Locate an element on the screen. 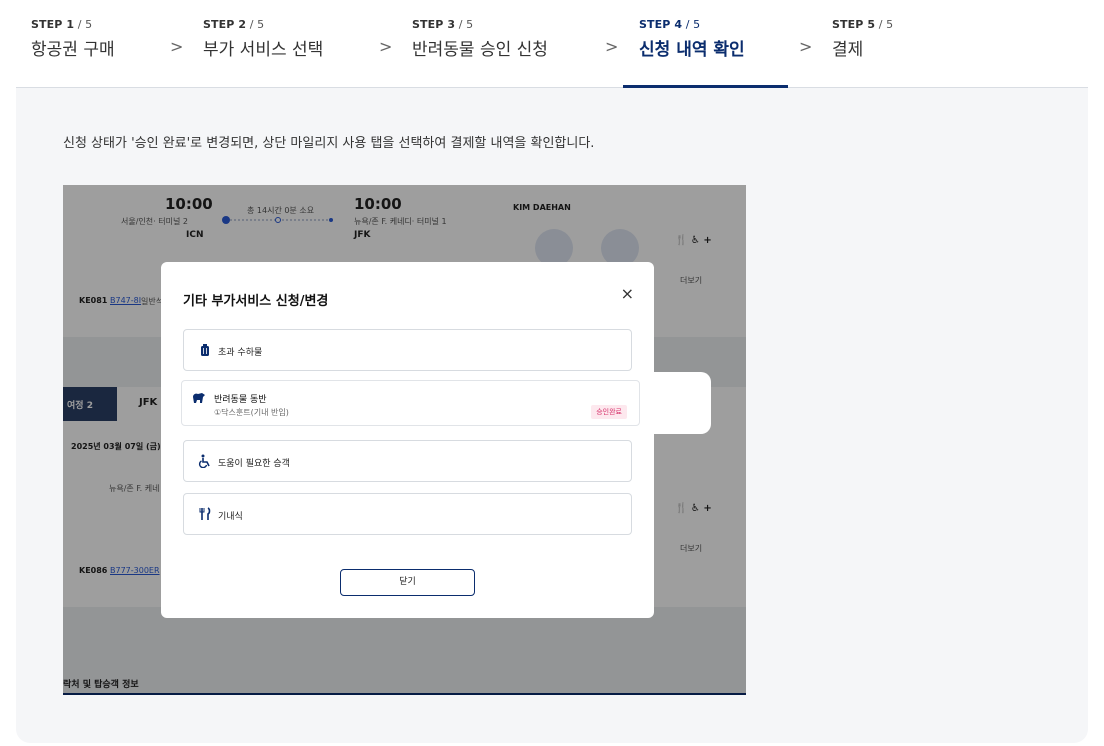  option-inflight-meal: 기내식 is located at coordinates (407, 514).